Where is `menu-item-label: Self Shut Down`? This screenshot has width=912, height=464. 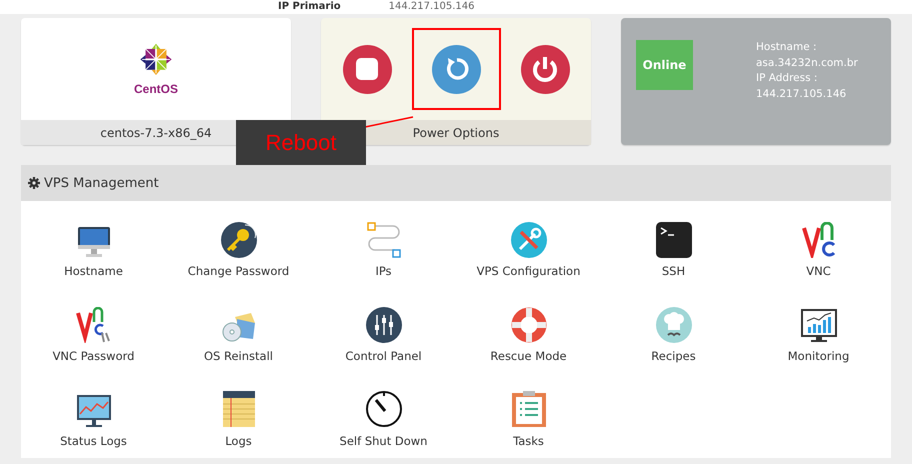 menu-item-label: Self Shut Down is located at coordinates (384, 441).